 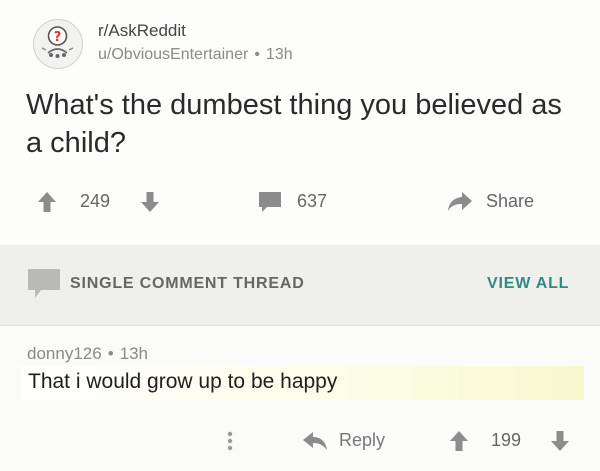 What do you see at coordinates (300, 442) in the screenshot?
I see `comment-actions: Reply 199` at bounding box center [300, 442].